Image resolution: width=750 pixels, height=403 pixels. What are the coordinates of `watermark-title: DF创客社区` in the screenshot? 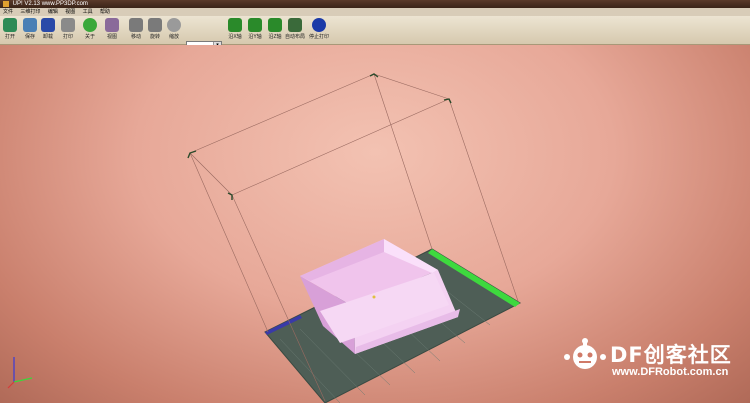 It's located at (671, 355).